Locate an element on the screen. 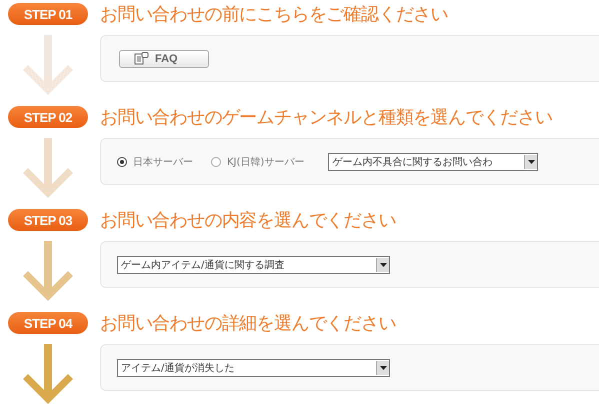 Image resolution: width=599 pixels, height=412 pixels. step-badge: STEP 02 is located at coordinates (48, 117).